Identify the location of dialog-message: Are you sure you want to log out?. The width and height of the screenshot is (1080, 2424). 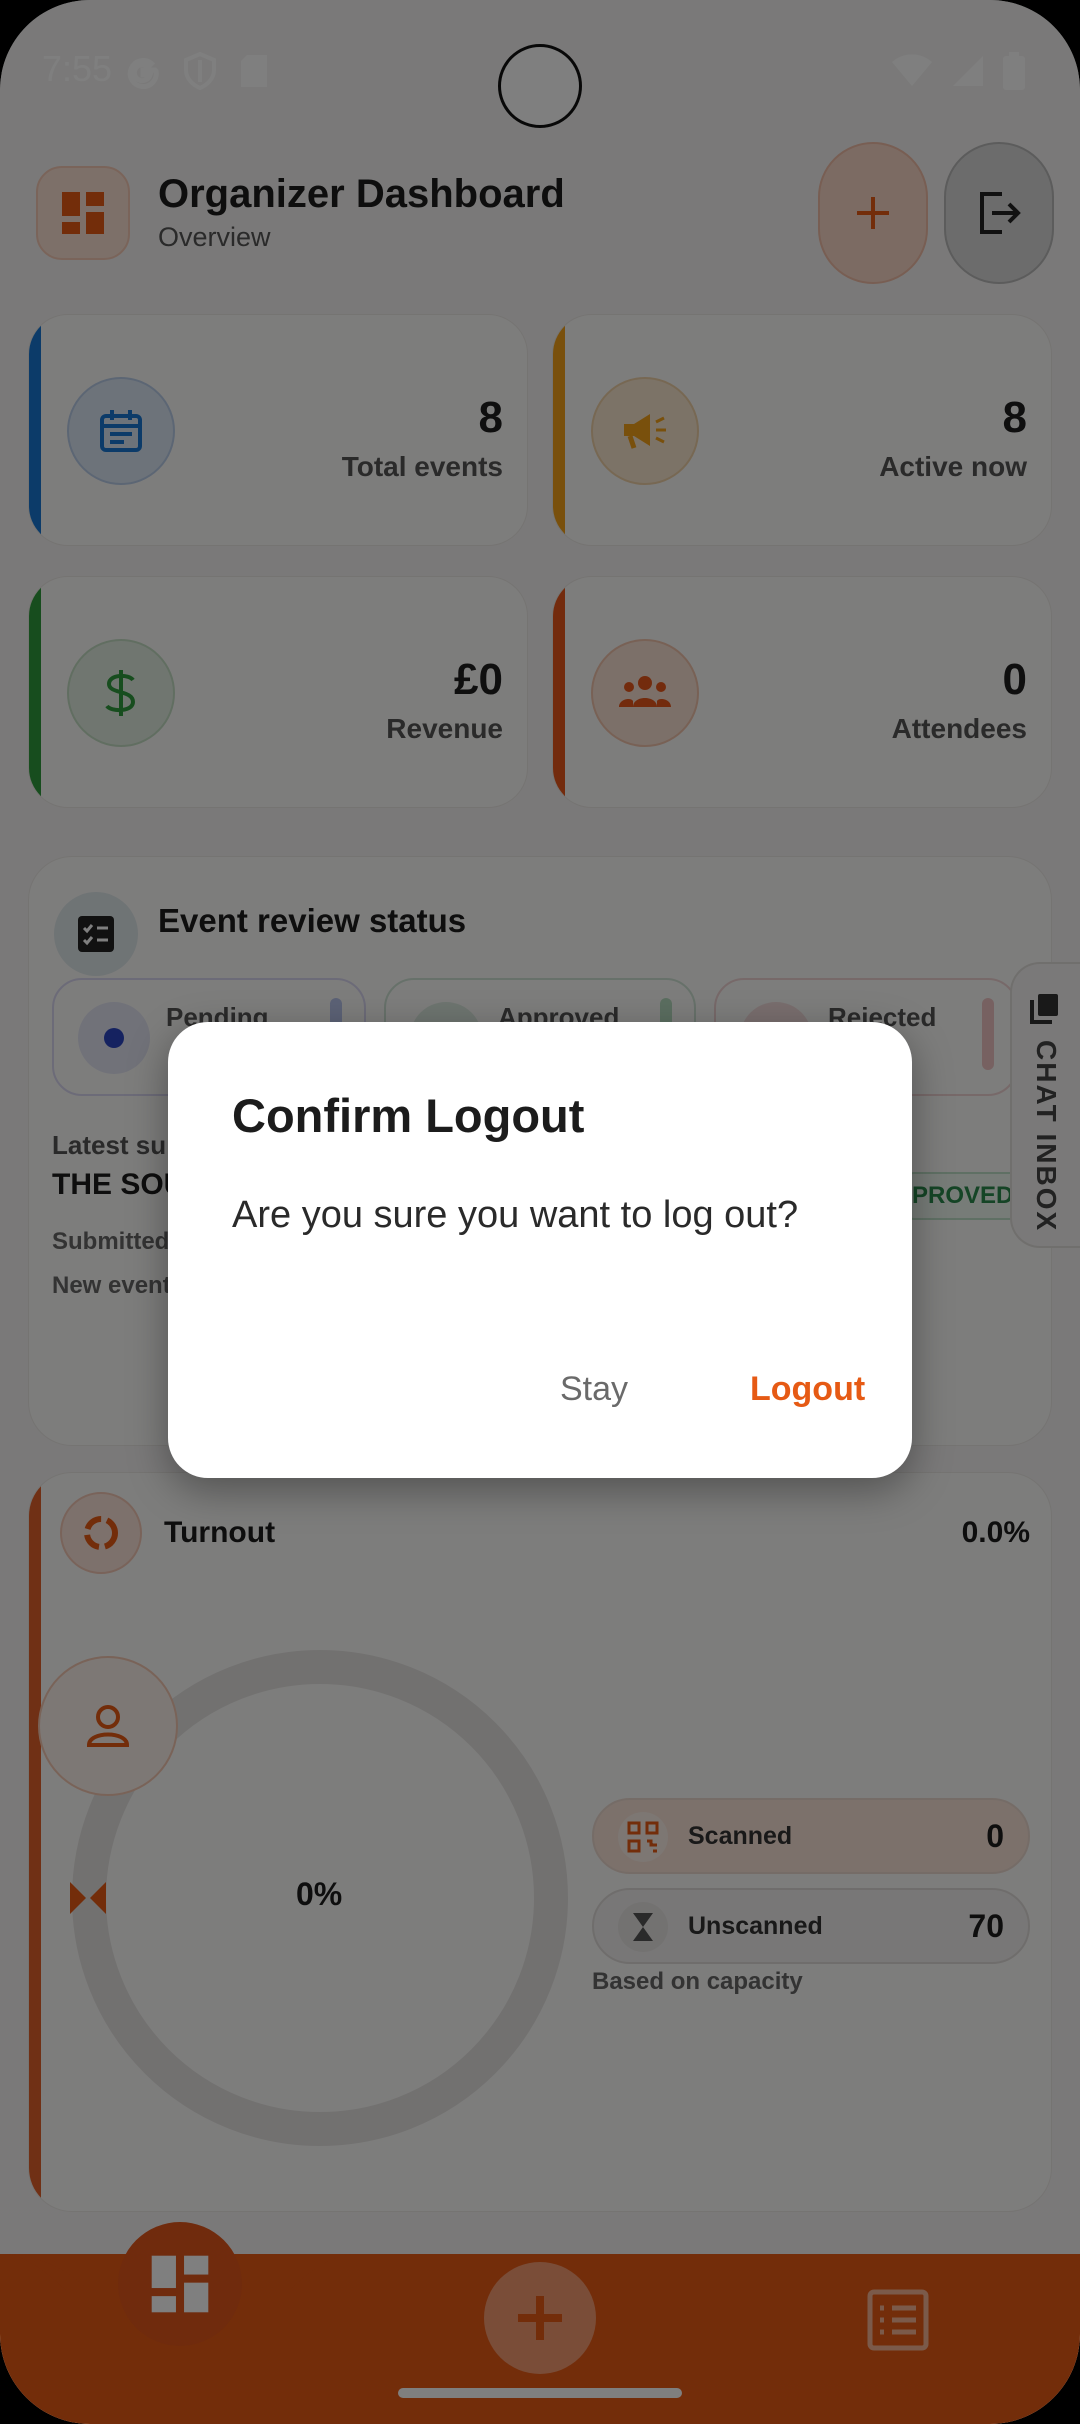
(515, 1215).